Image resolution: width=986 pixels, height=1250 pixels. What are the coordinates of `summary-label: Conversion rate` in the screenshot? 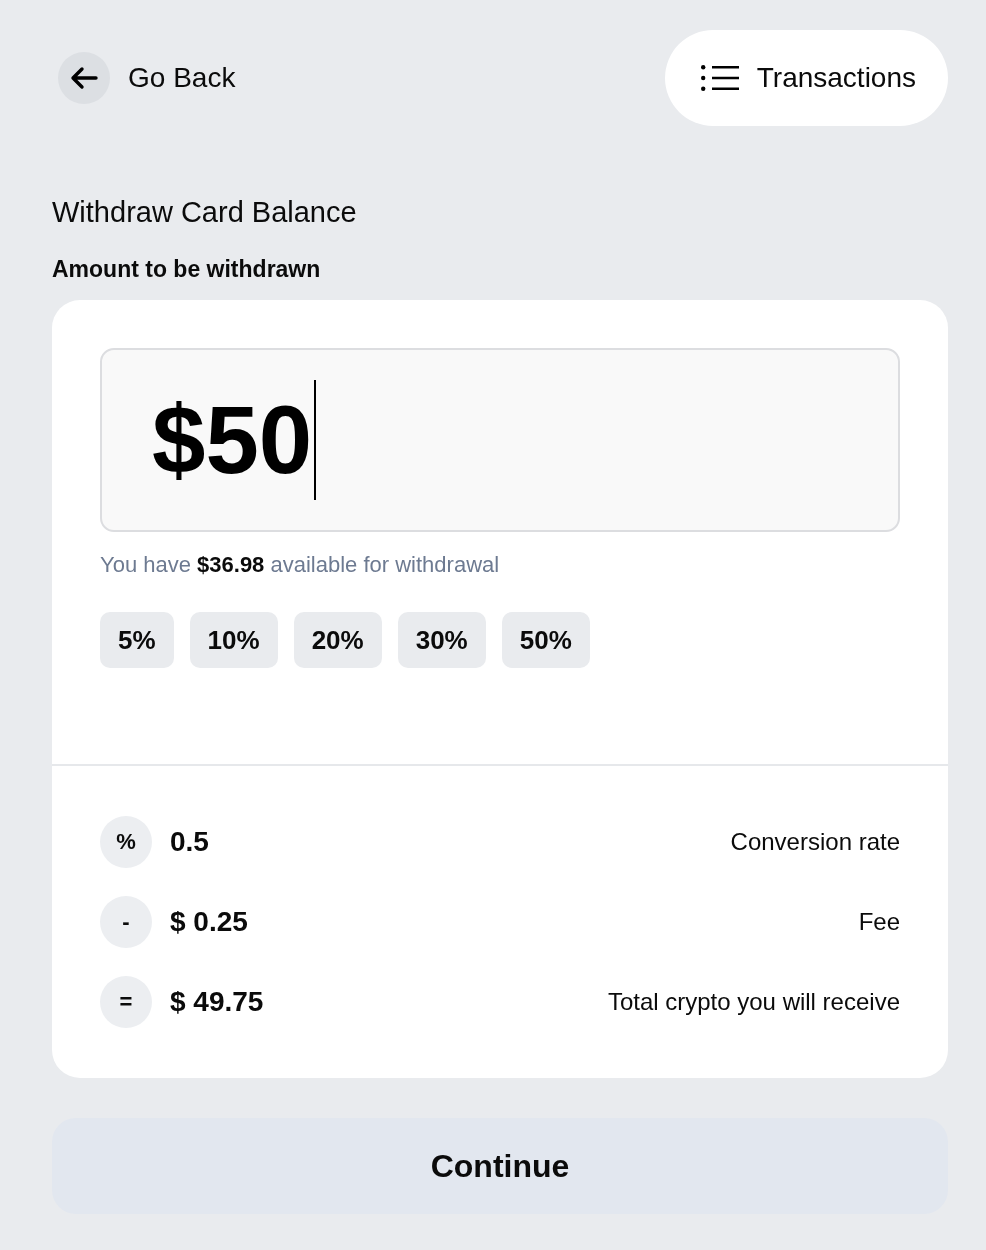 It's located at (815, 842).